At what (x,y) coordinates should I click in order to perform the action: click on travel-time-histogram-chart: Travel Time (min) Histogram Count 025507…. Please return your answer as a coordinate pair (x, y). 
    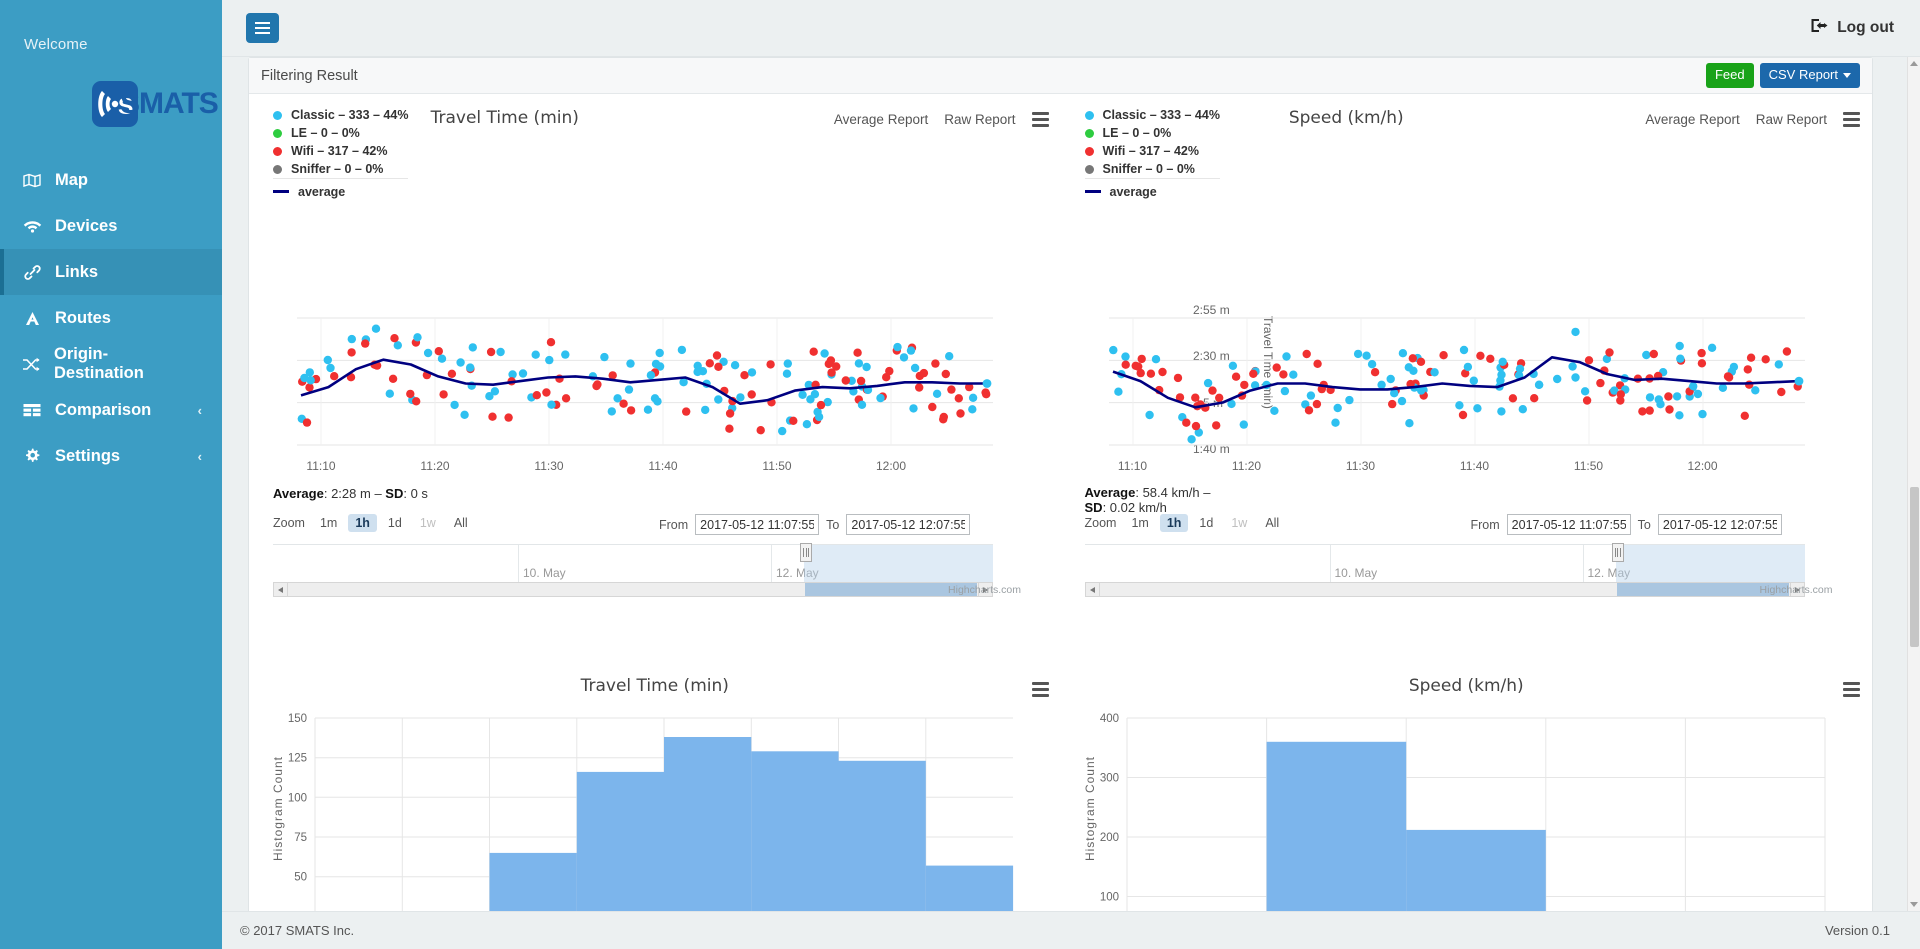
    Looking at the image, I should click on (655, 787).